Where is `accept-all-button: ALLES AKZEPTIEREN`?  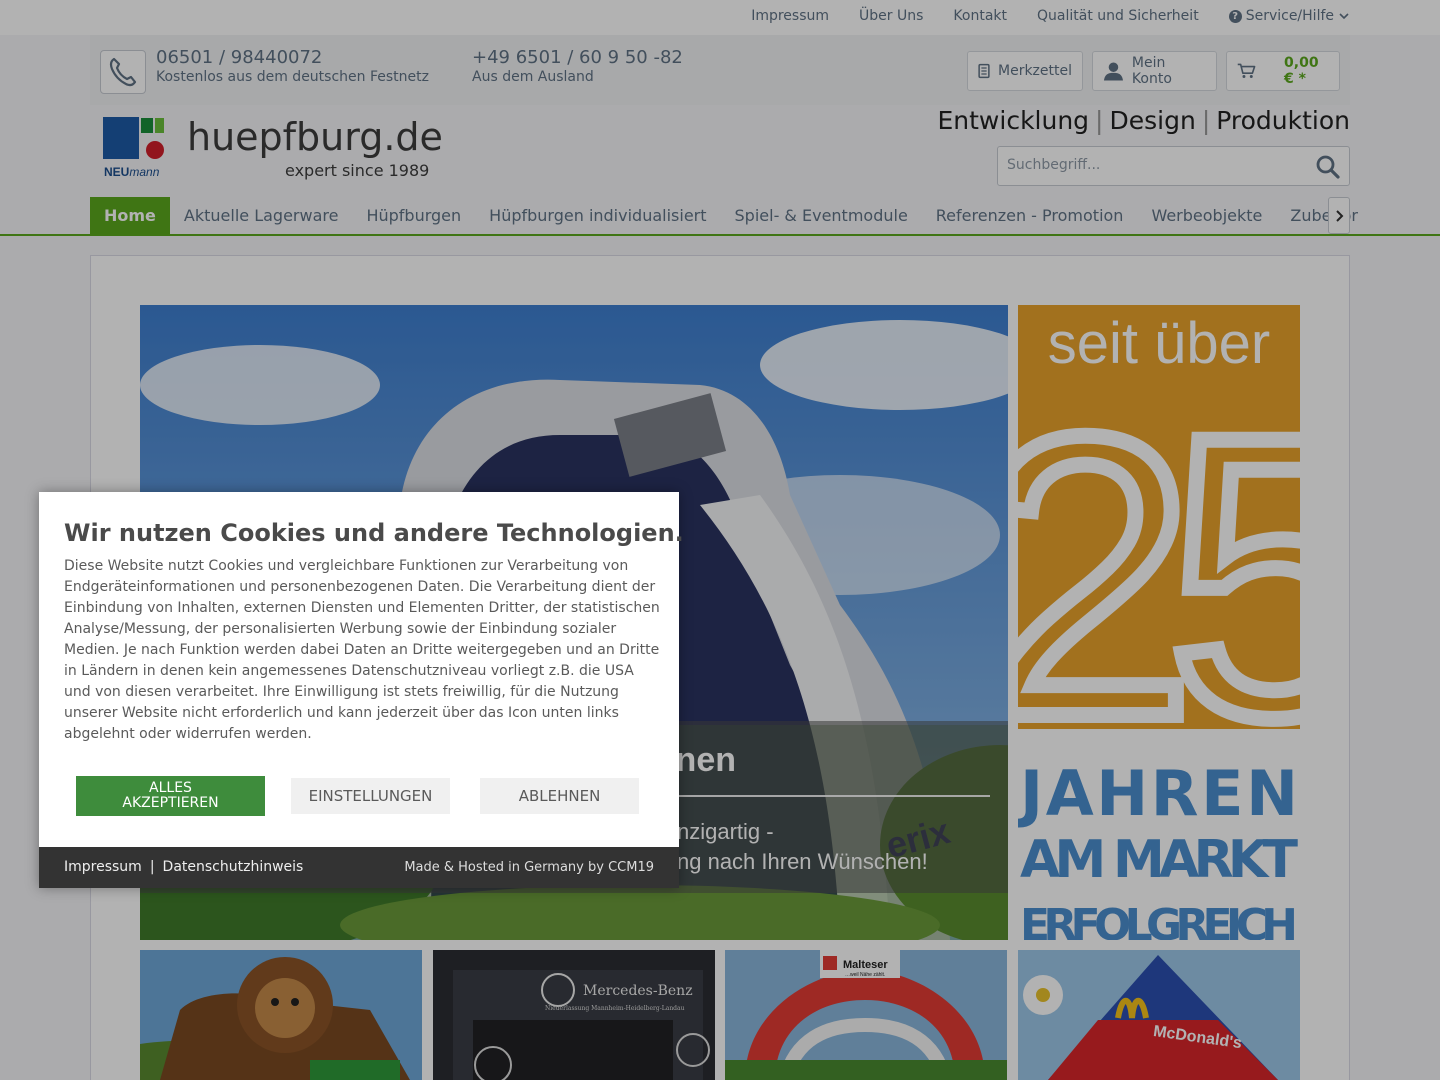
accept-all-button: ALLES AKZEPTIEREN is located at coordinates (170, 796).